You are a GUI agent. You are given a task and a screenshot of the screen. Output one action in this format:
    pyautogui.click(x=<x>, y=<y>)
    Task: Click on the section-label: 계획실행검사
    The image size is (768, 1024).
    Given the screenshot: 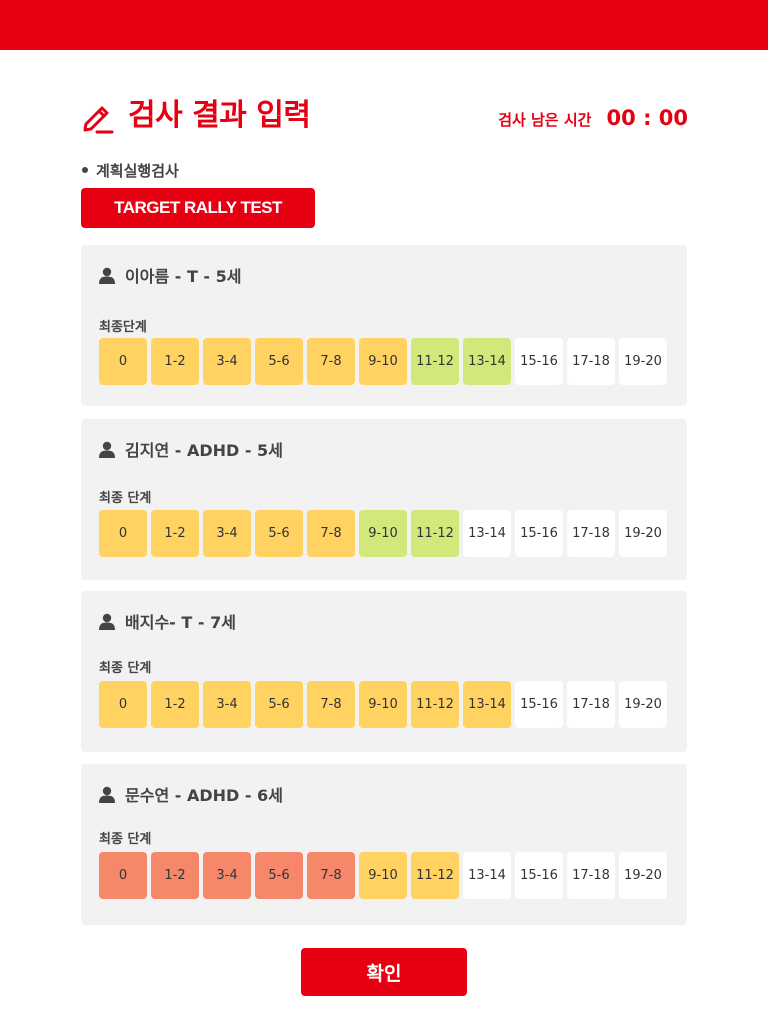 What is the action you would take?
    pyautogui.click(x=130, y=171)
    